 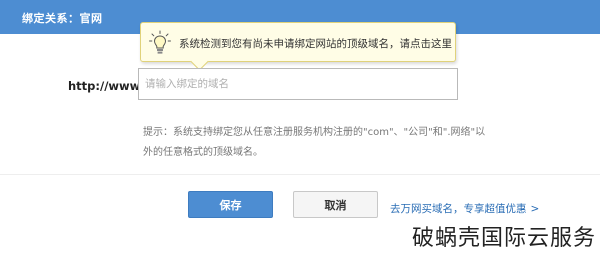 I want to click on binding-tip-bubble: 系统检测到您有尚未申请绑定网站的顶级域名，请点击这里, so click(x=298, y=42).